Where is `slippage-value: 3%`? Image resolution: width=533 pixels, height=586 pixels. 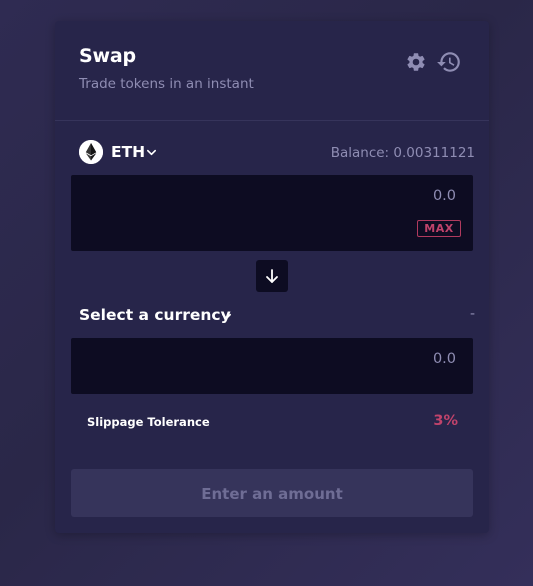
slippage-value: 3% is located at coordinates (445, 421).